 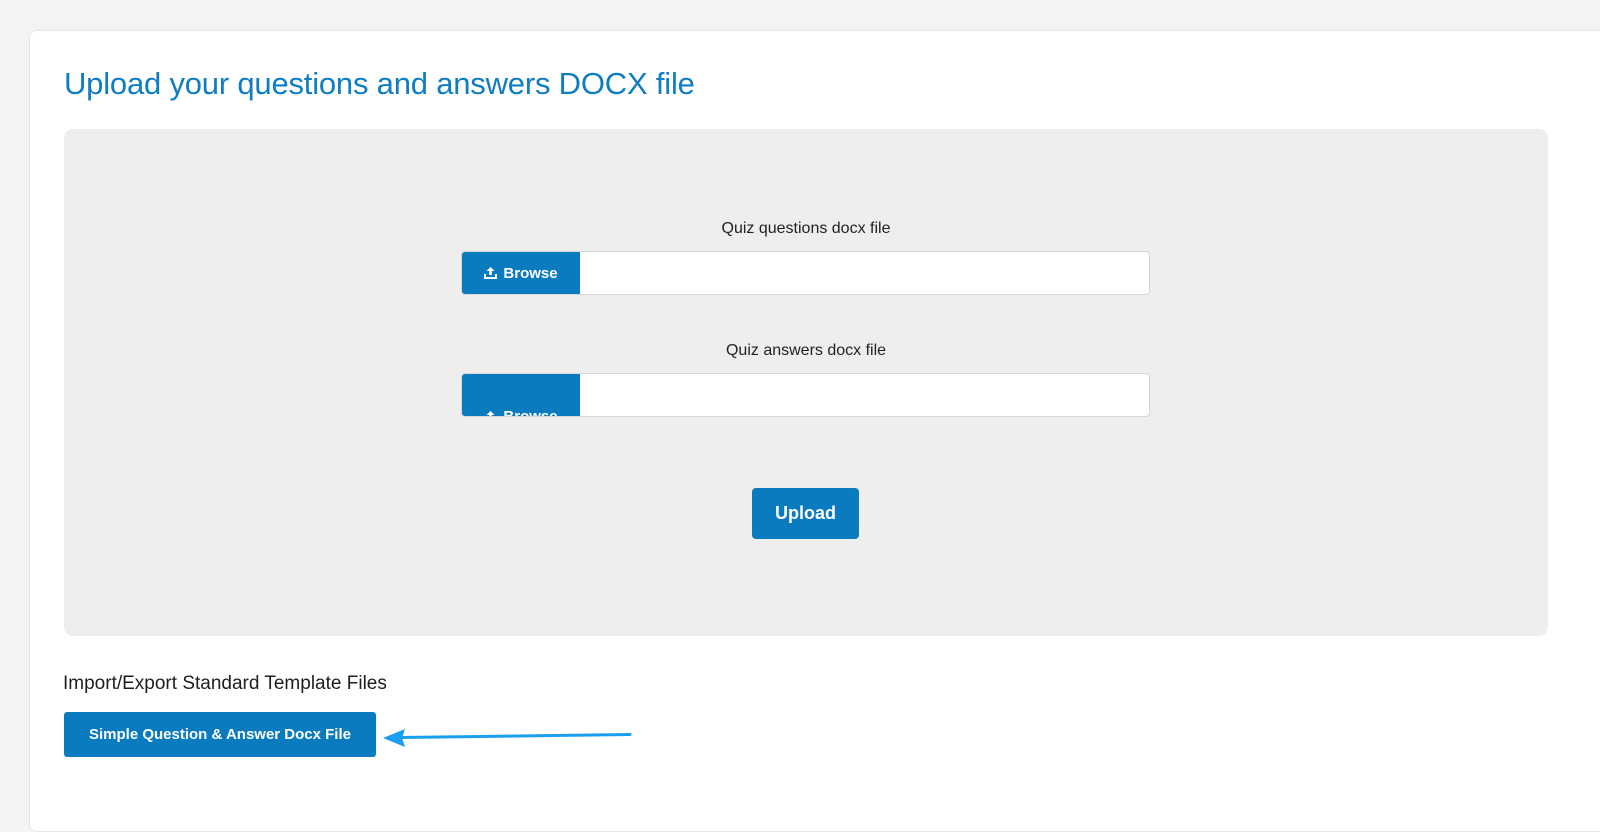 What do you see at coordinates (806, 228) in the screenshot?
I see `questions-file-label: Quiz questions docx file` at bounding box center [806, 228].